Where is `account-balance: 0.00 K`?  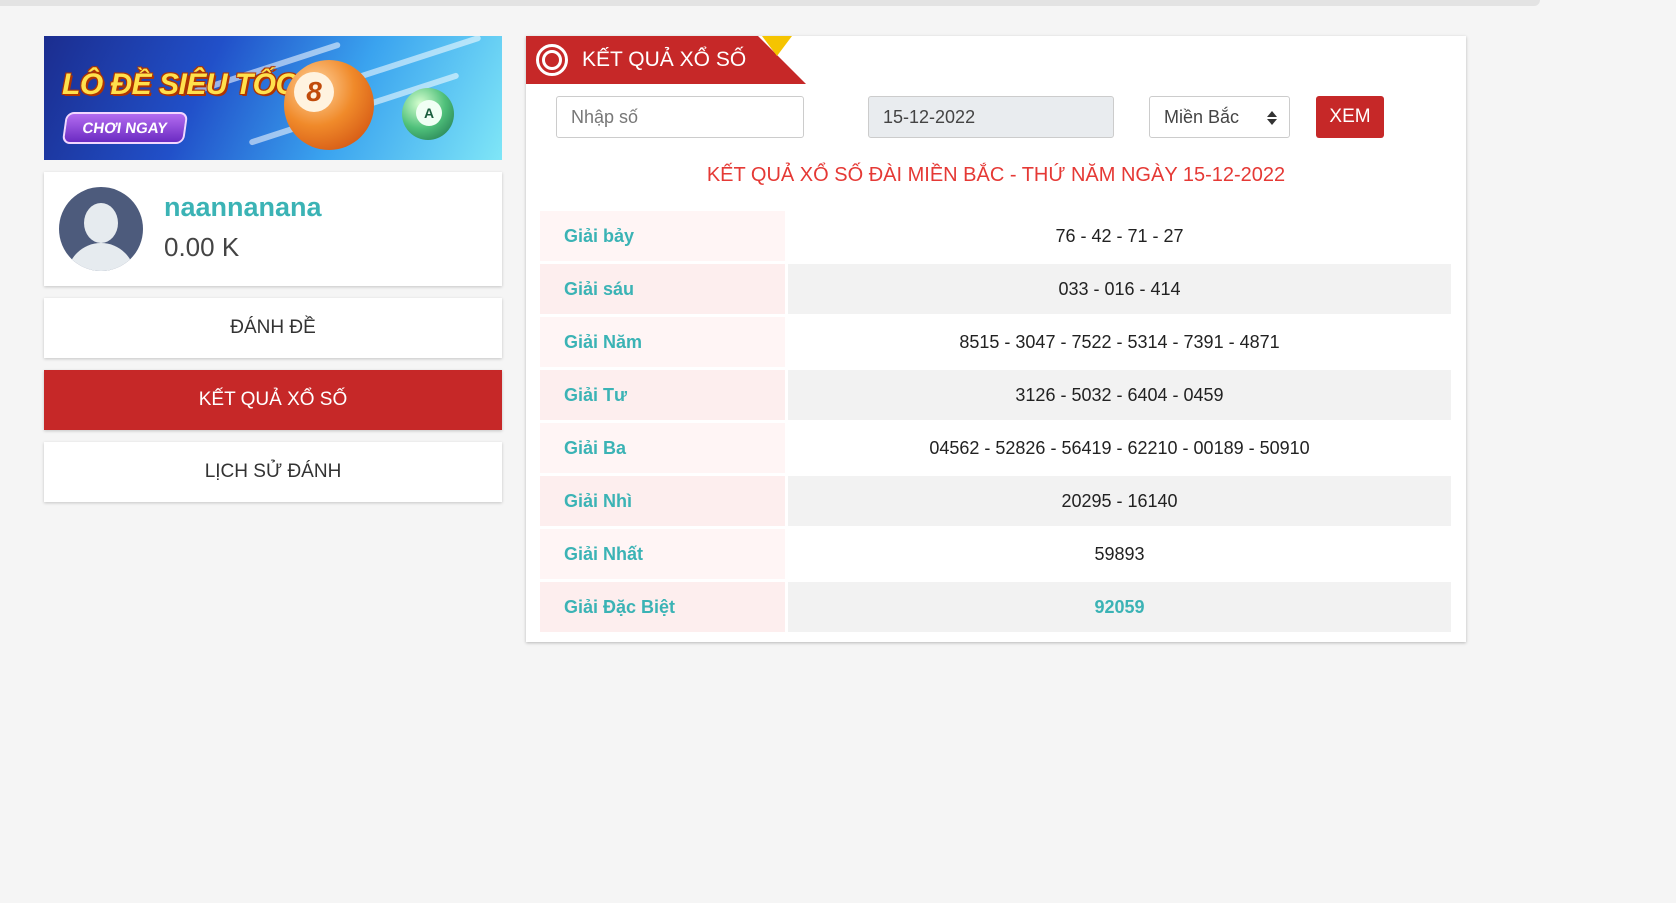
account-balance: 0.00 K is located at coordinates (202, 247).